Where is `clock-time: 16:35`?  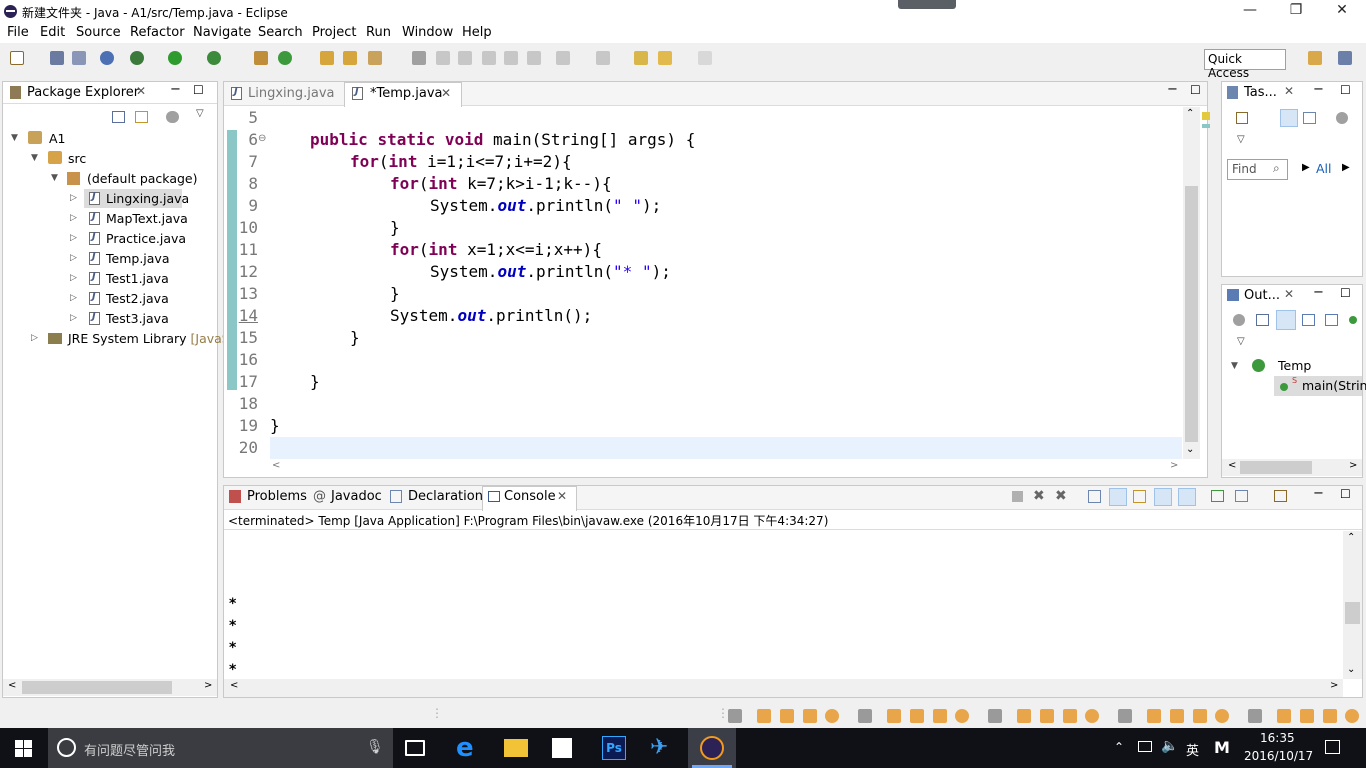 clock-time: 16:35 is located at coordinates (1277, 738).